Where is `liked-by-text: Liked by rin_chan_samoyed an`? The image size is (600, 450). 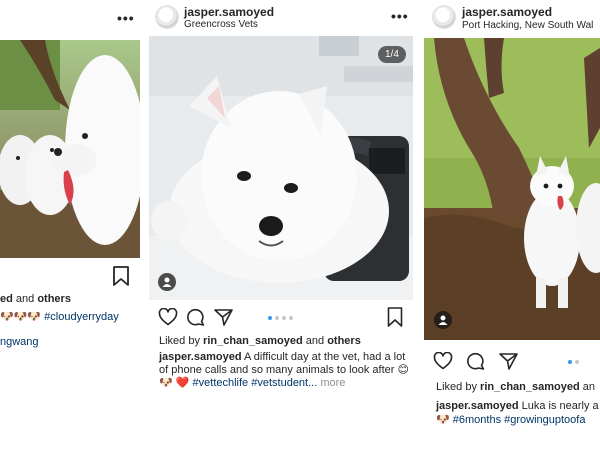 liked-by-text: Liked by rin_chan_samoyed an is located at coordinates (515, 387).